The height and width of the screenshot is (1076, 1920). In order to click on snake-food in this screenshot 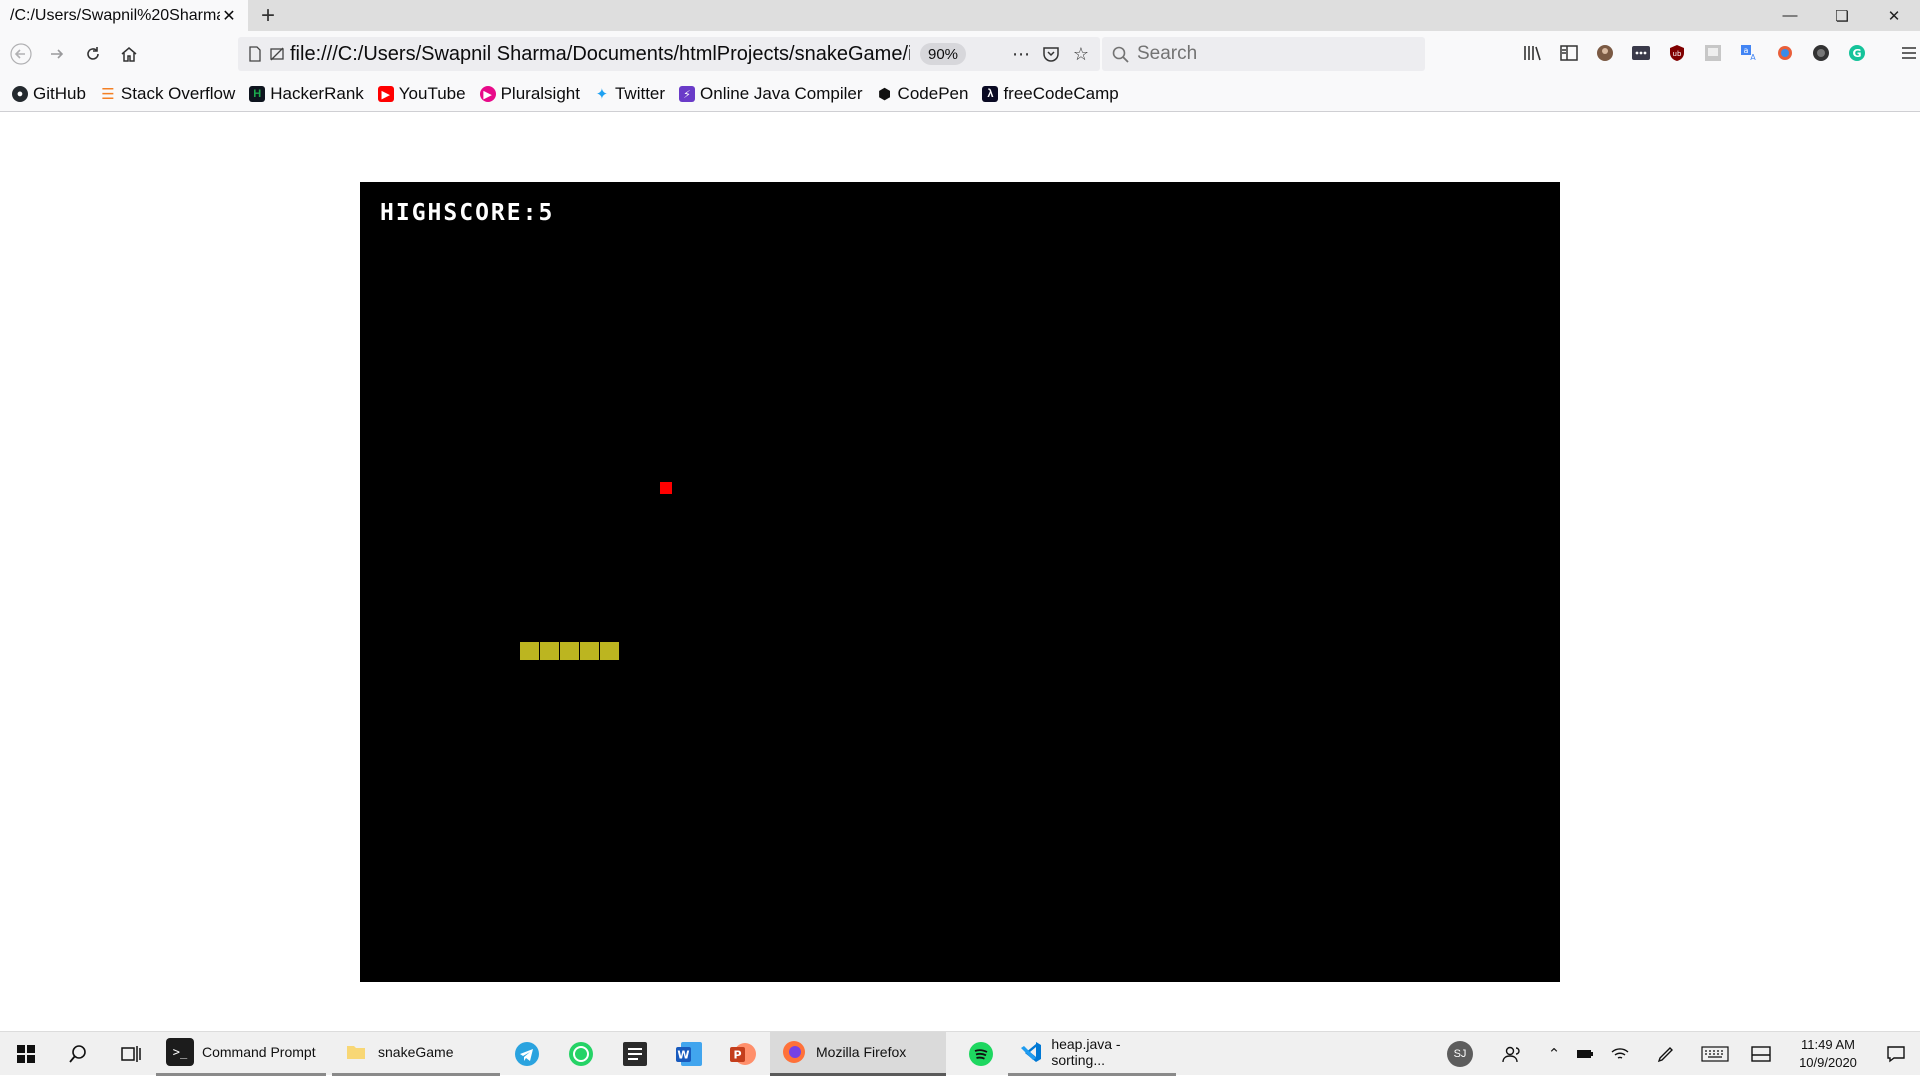, I will do `click(666, 488)`.